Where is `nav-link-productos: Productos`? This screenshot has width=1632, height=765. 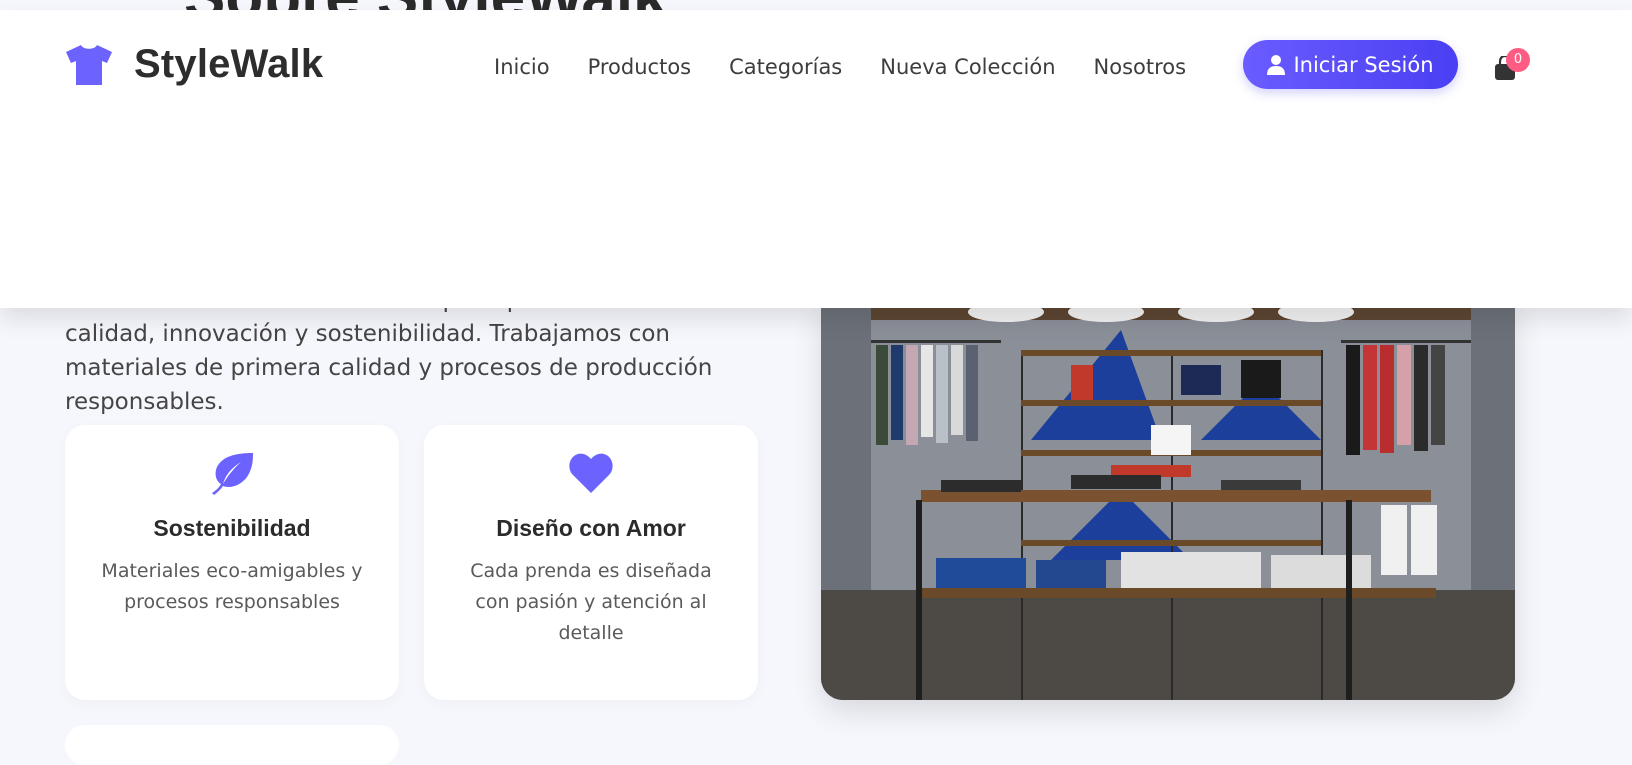 nav-link-productos: Productos is located at coordinates (640, 67).